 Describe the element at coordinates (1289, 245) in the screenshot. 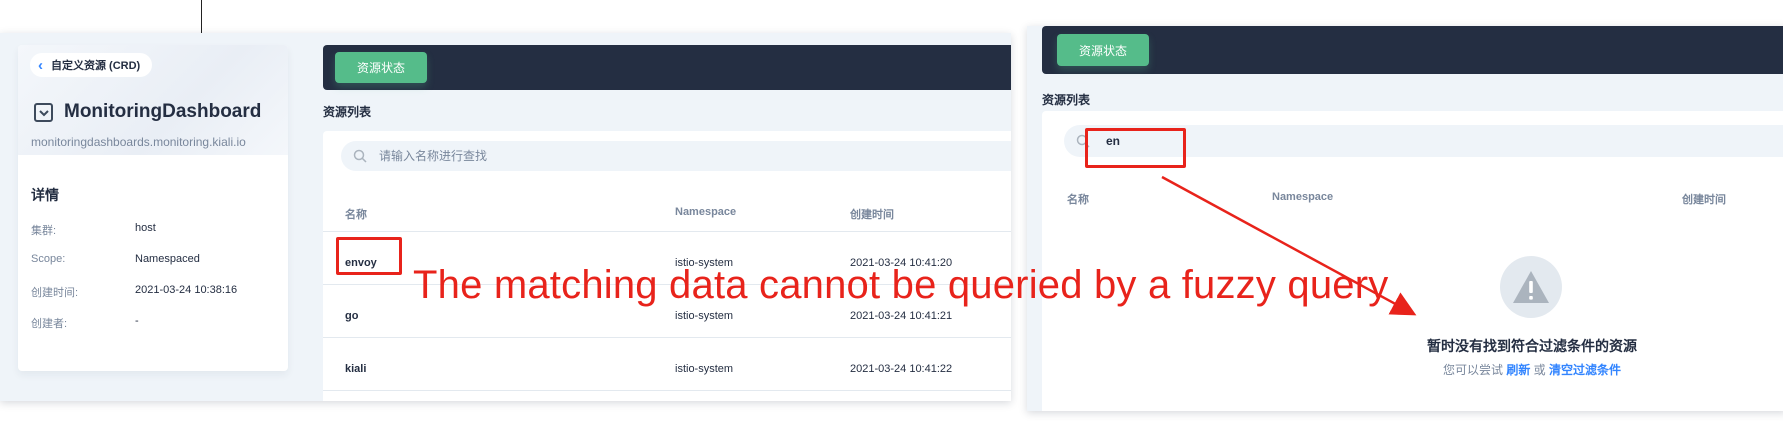

I see `arrow-icon` at that location.